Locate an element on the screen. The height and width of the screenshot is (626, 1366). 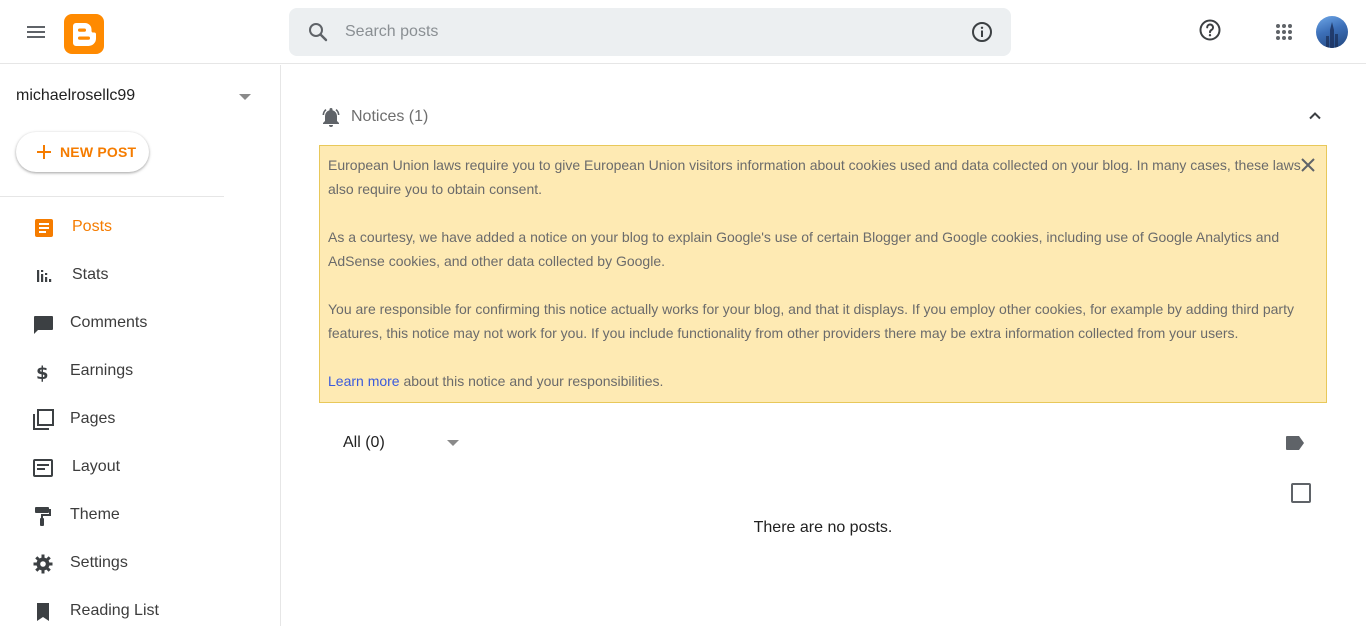
posts-icon is located at coordinates (44, 228).